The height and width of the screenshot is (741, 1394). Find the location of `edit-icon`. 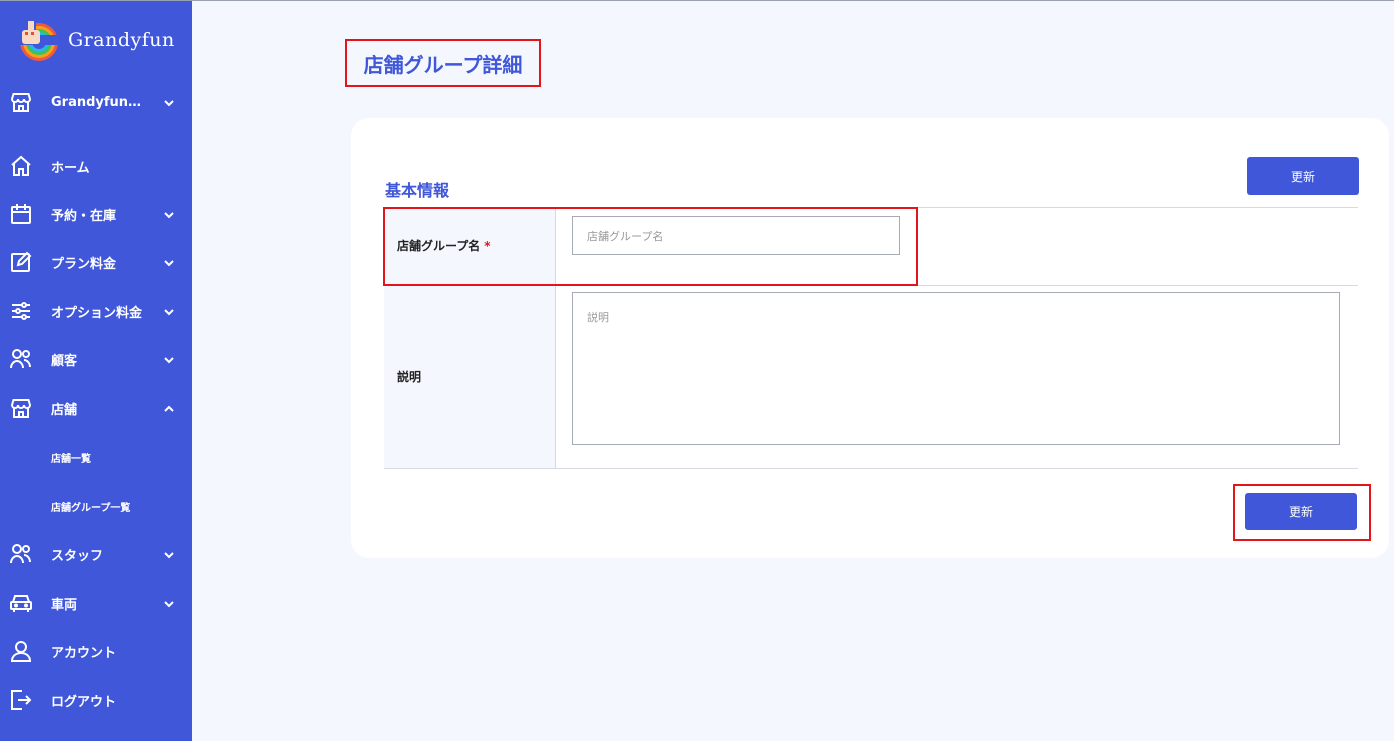

edit-icon is located at coordinates (21, 262).